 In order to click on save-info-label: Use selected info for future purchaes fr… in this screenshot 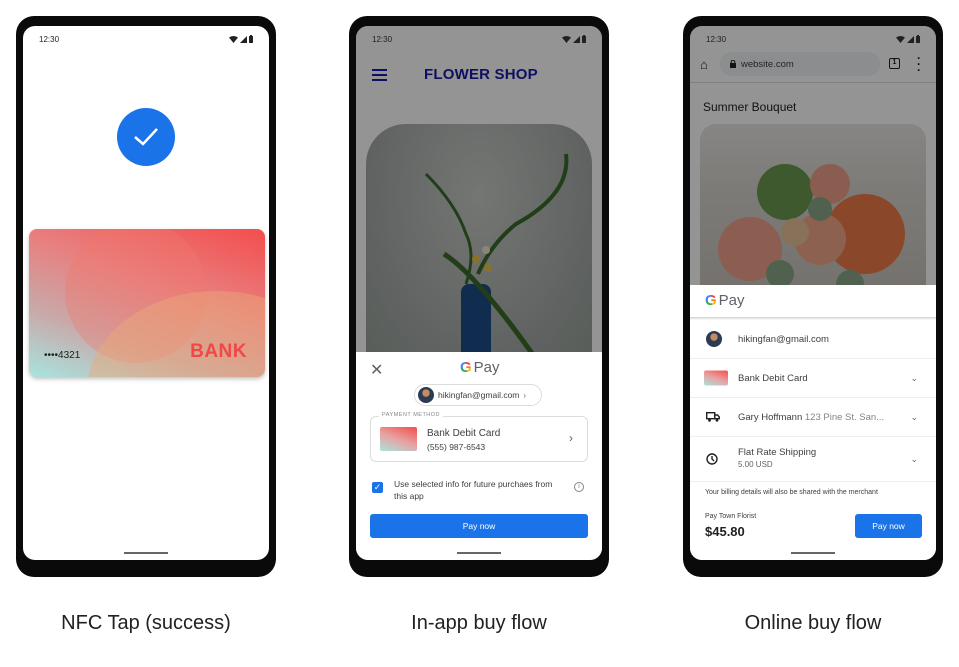, I will do `click(473, 490)`.